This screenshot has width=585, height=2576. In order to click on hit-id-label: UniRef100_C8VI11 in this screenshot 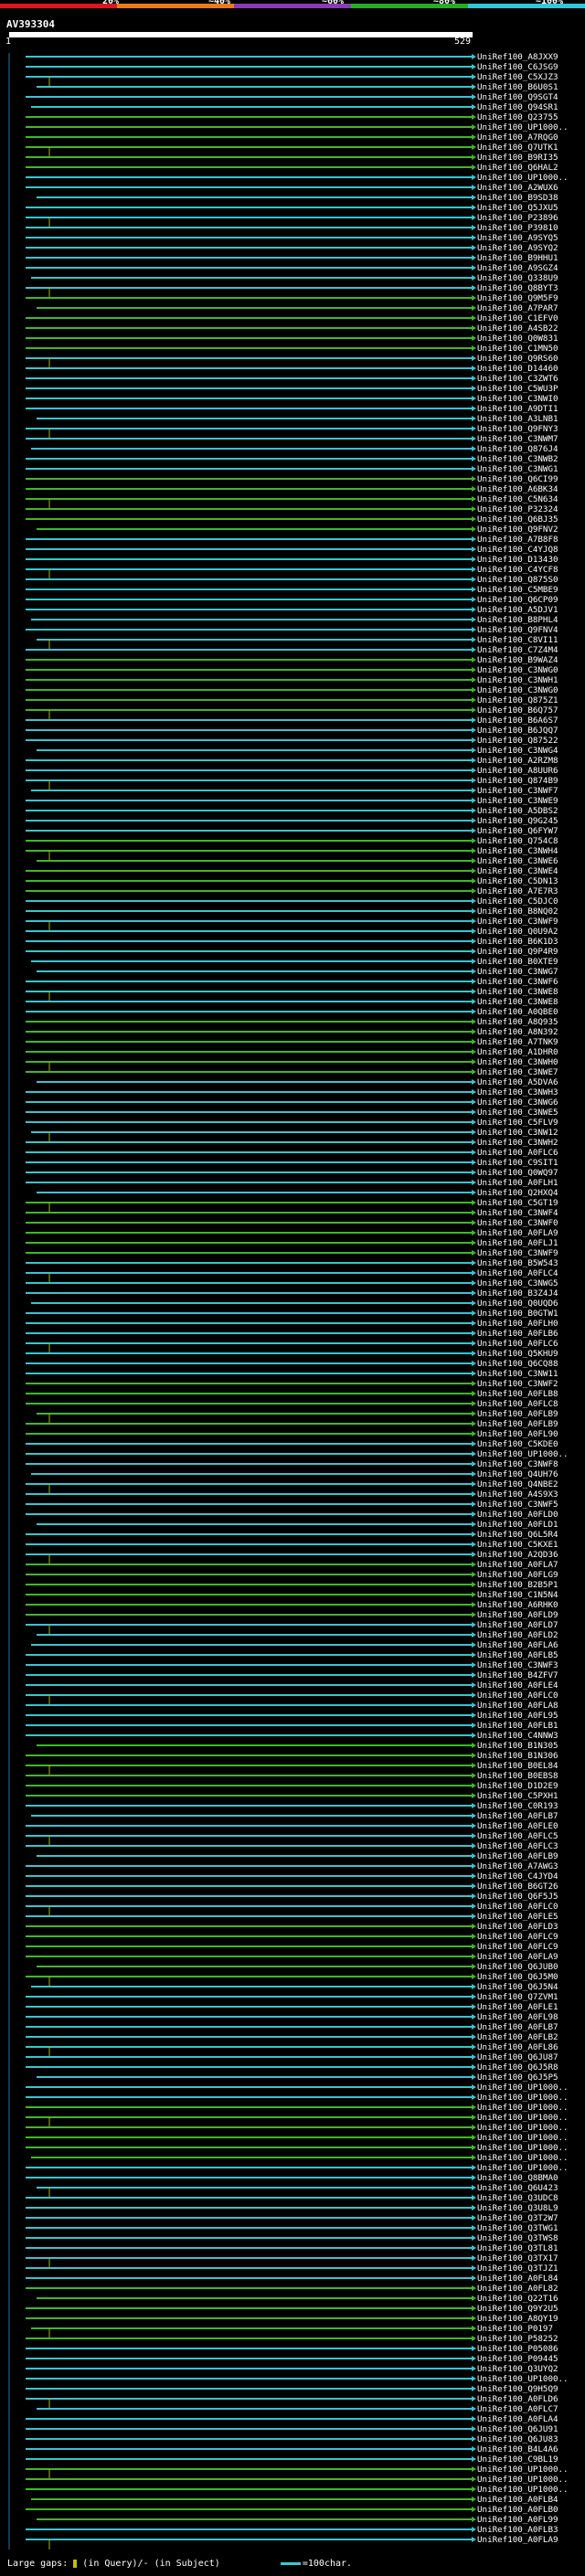, I will do `click(517, 640)`.